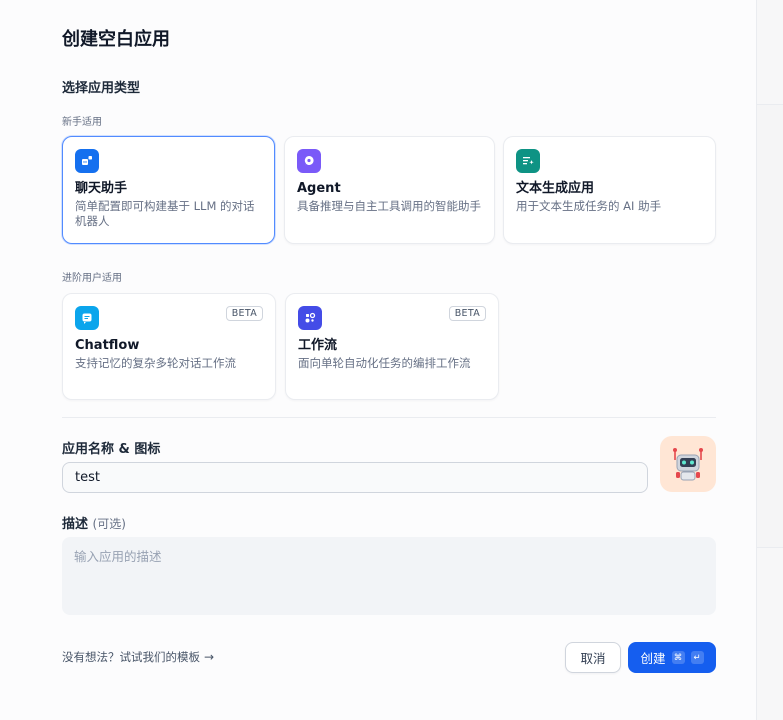  Describe the element at coordinates (116, 39) in the screenshot. I see `dialog-title: 创建空白应用` at that location.